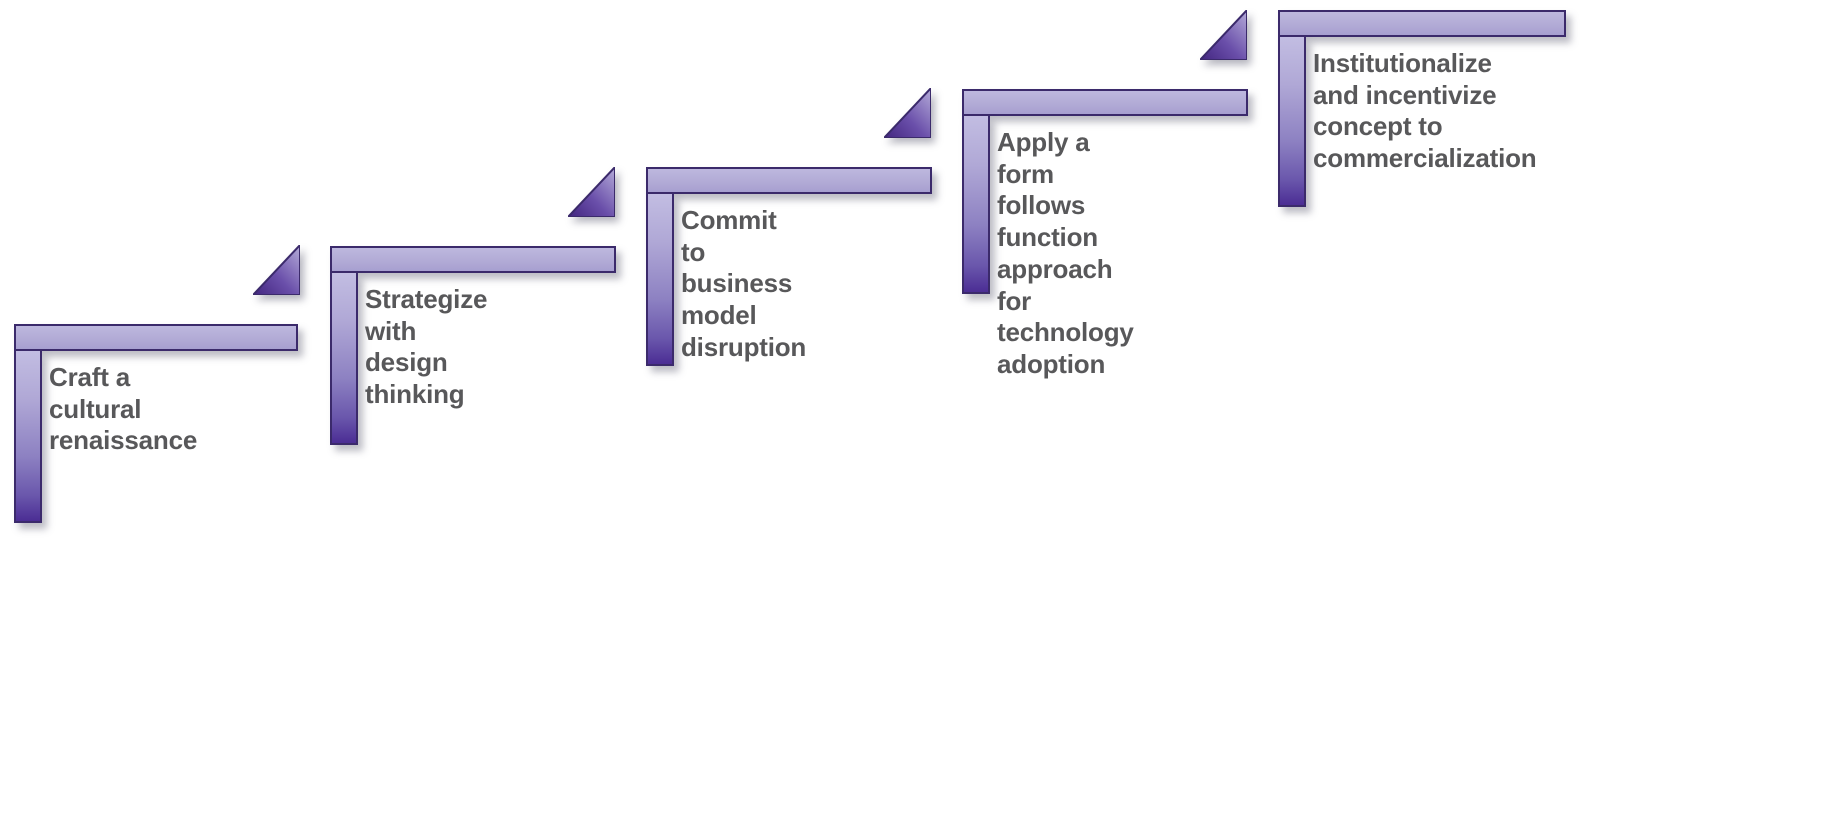 This screenshot has height=820, width=1844. What do you see at coordinates (1105, 102) in the screenshot?
I see `step-4-top-bar` at bounding box center [1105, 102].